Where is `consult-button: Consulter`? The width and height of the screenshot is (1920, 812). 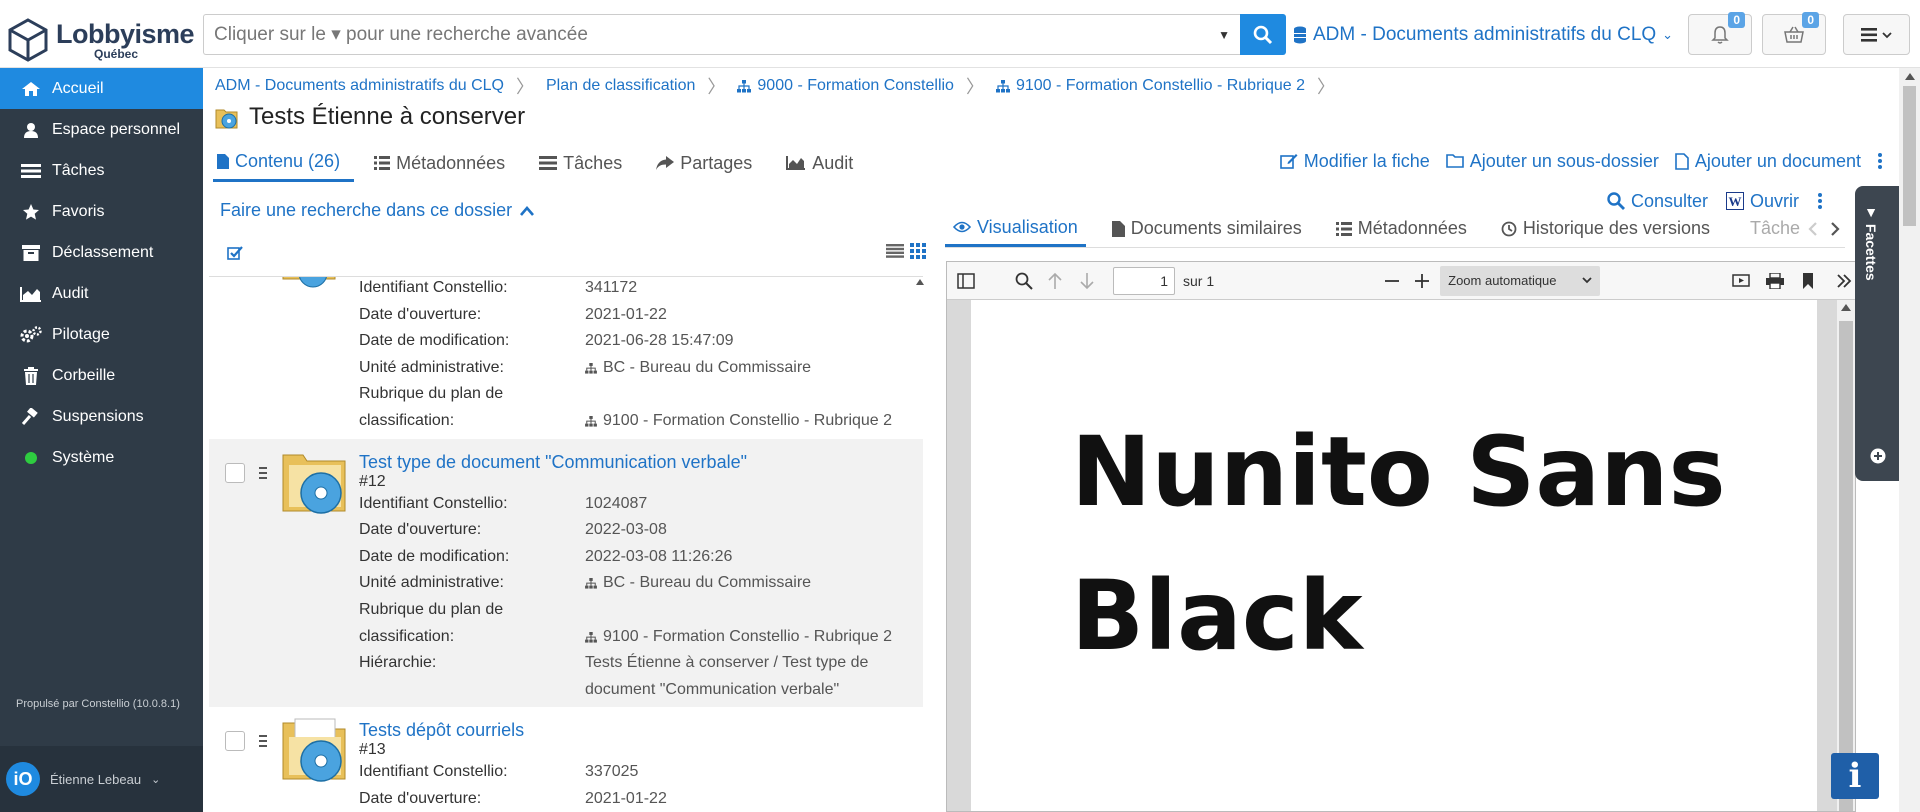 consult-button: Consulter is located at coordinates (1657, 201).